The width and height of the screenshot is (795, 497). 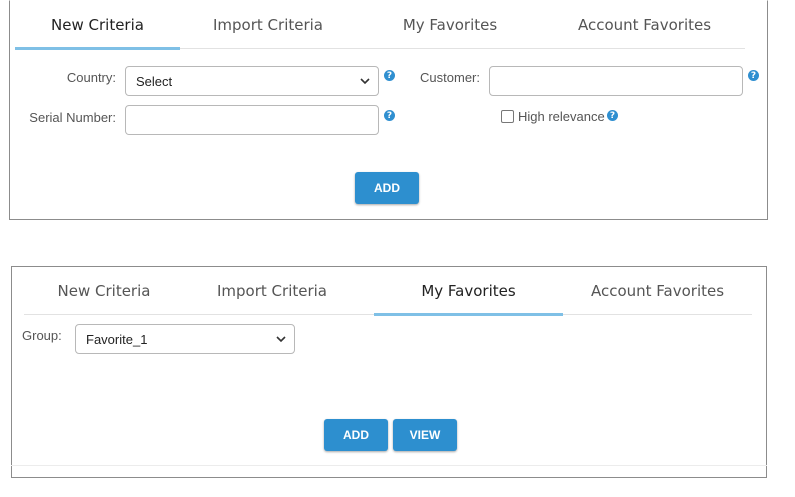 I want to click on serial-number-help-icon: ?, so click(x=389, y=115).